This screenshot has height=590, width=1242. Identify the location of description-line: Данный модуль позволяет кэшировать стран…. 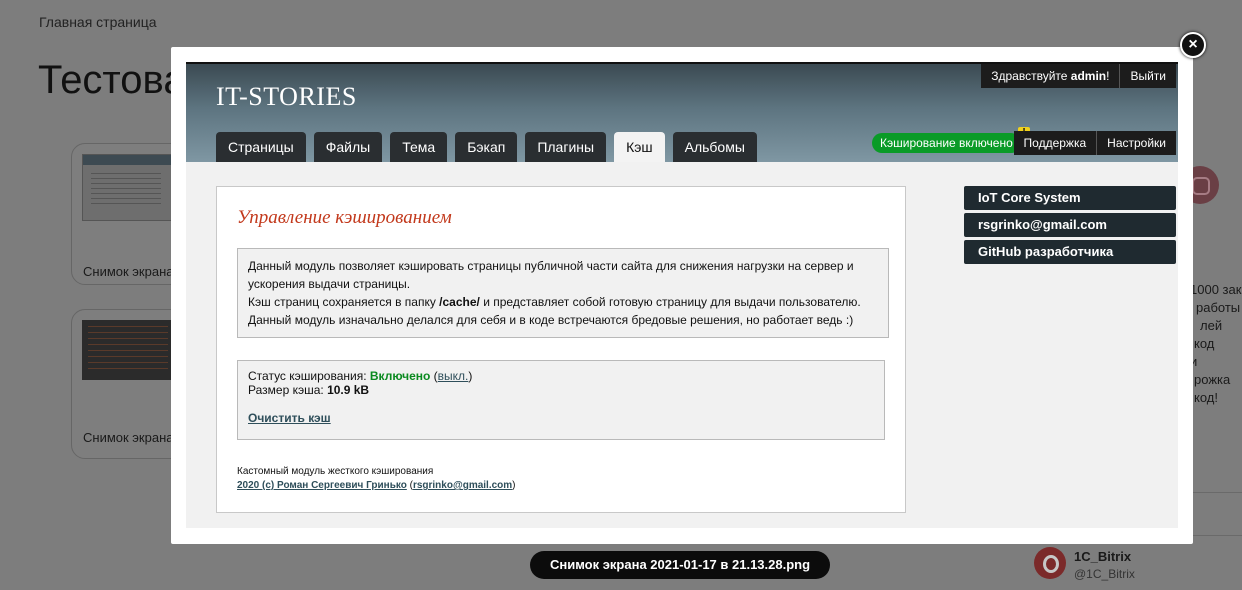
(551, 275).